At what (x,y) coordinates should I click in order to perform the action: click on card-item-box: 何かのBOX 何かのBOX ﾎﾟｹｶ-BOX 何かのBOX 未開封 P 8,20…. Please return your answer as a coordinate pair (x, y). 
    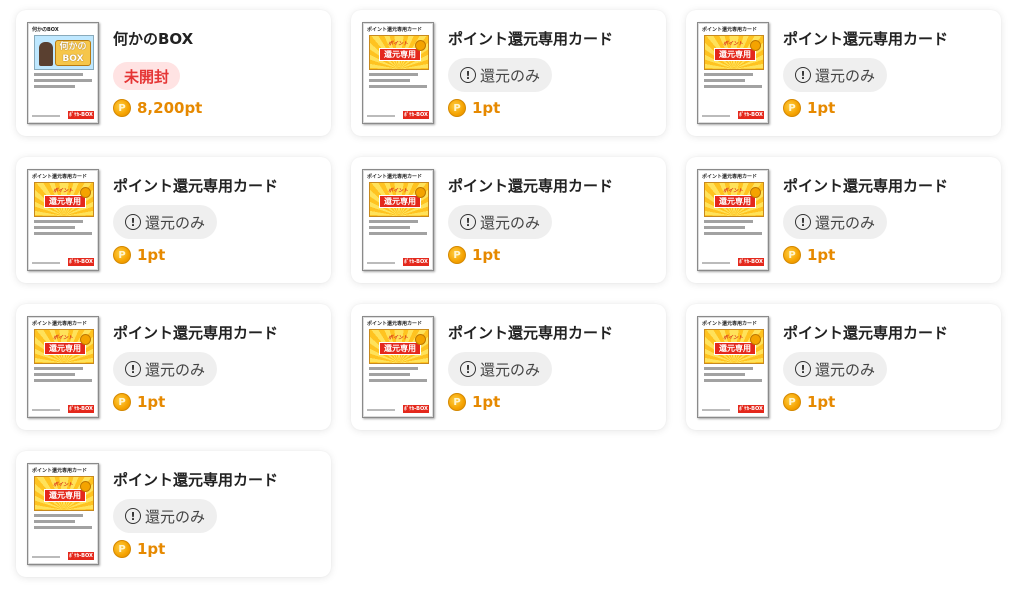
    Looking at the image, I should click on (173, 73).